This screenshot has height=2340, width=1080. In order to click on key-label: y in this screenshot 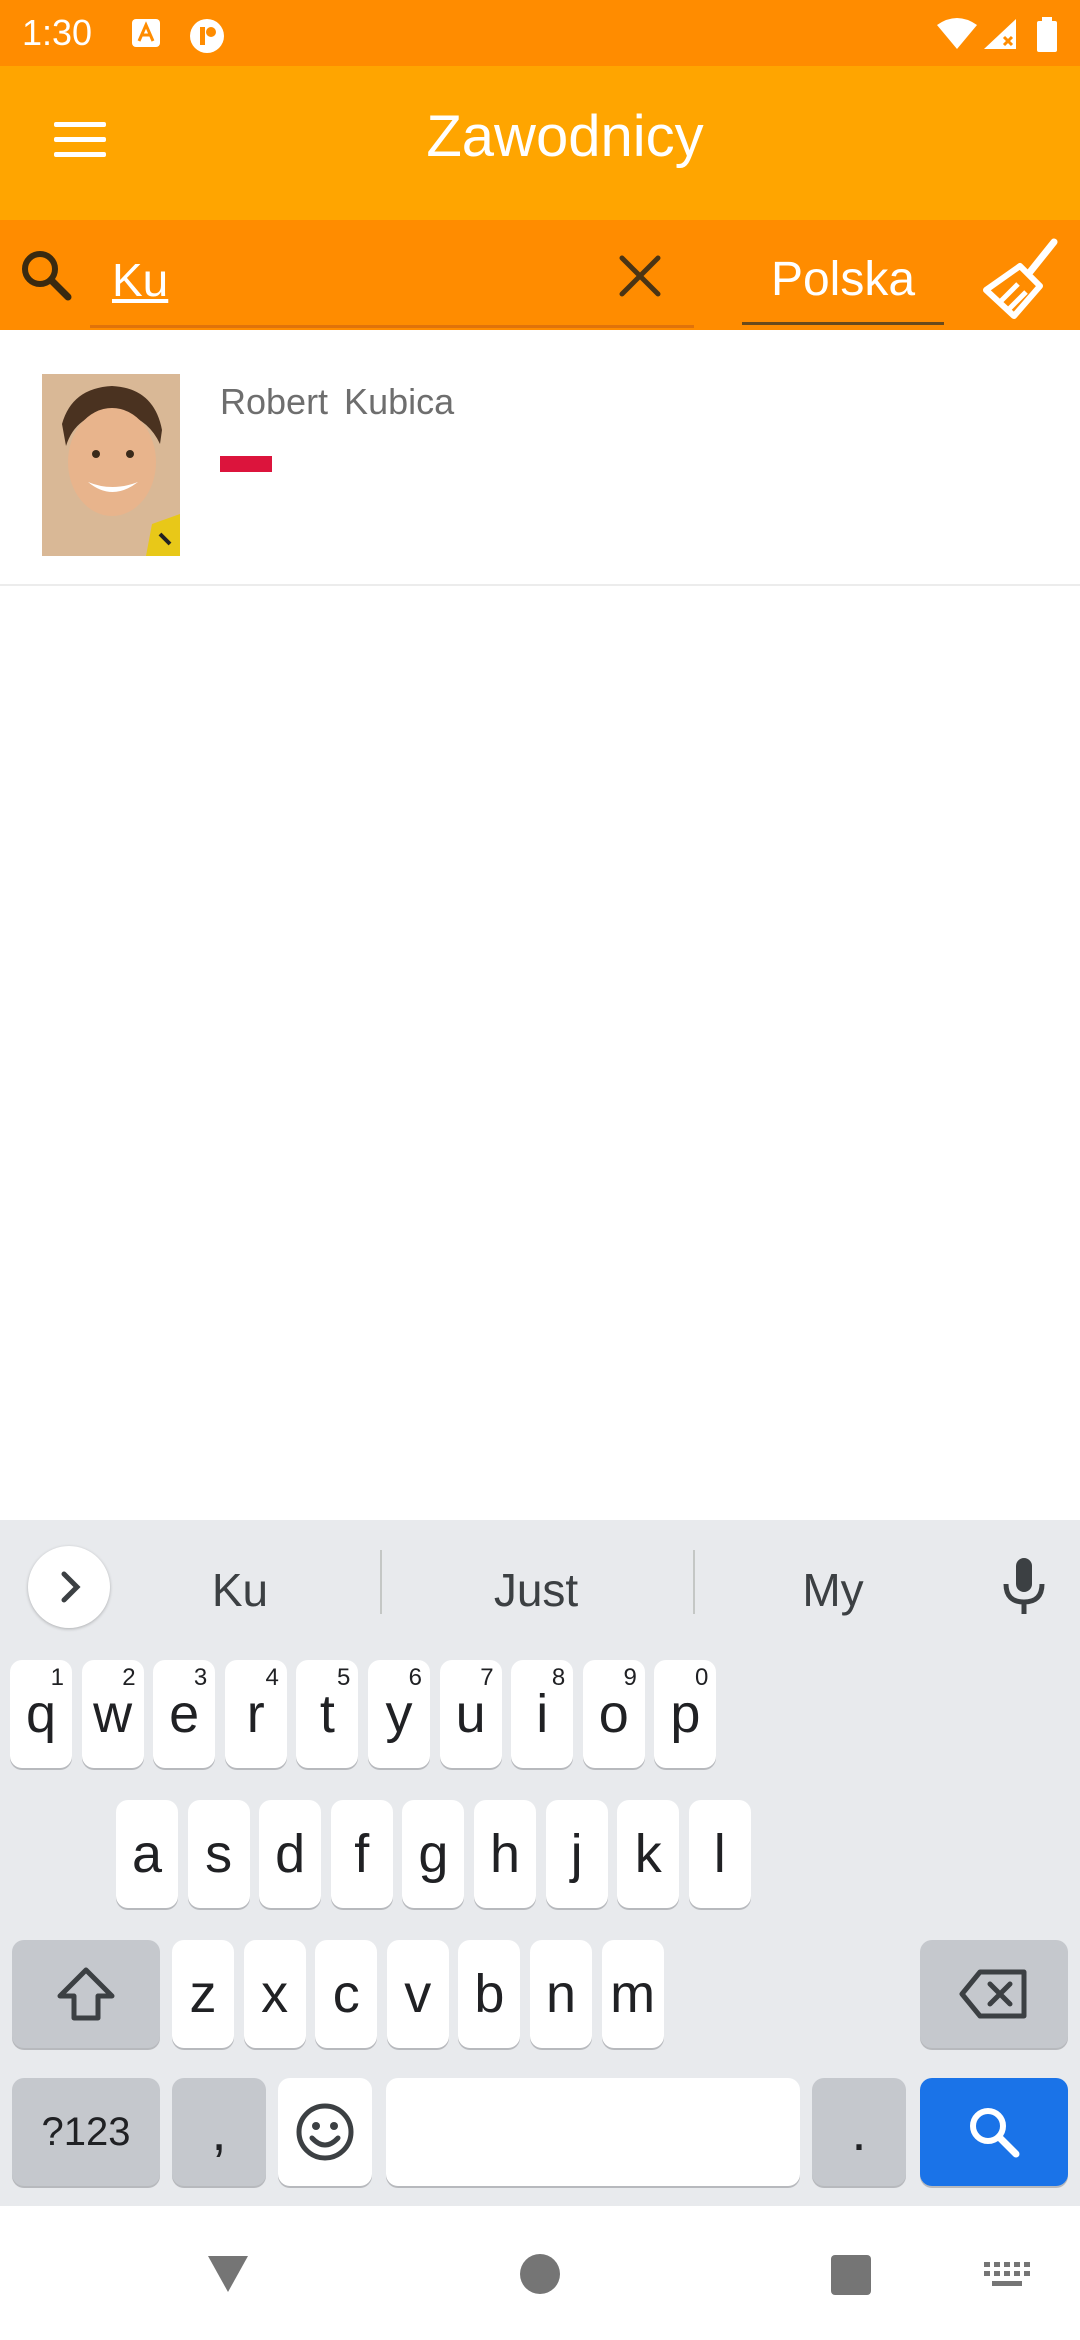, I will do `click(399, 1714)`.